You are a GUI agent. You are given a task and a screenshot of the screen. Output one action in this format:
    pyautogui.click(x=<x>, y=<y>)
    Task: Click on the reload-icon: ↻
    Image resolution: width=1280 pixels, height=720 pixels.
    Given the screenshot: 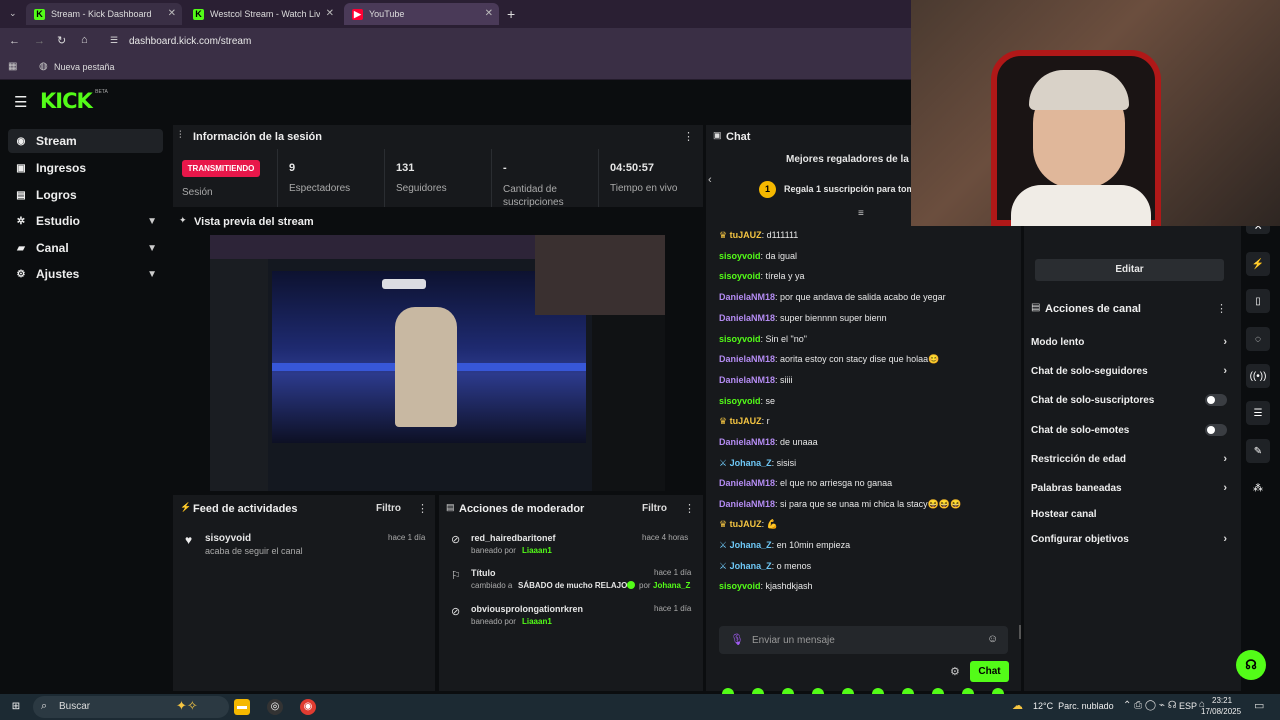 What is the action you would take?
    pyautogui.click(x=61, y=40)
    